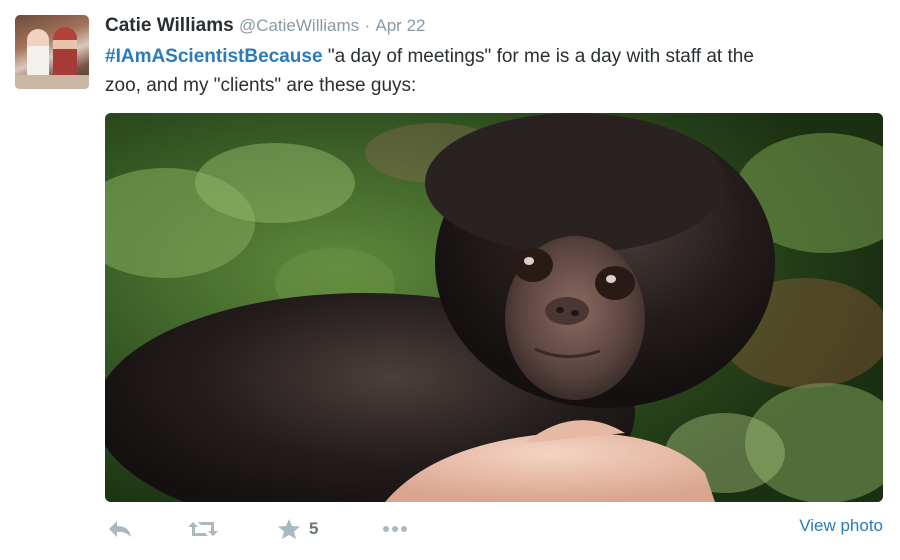 This screenshot has width=900, height=560. I want to click on author-name: Catie Williams, so click(169, 25).